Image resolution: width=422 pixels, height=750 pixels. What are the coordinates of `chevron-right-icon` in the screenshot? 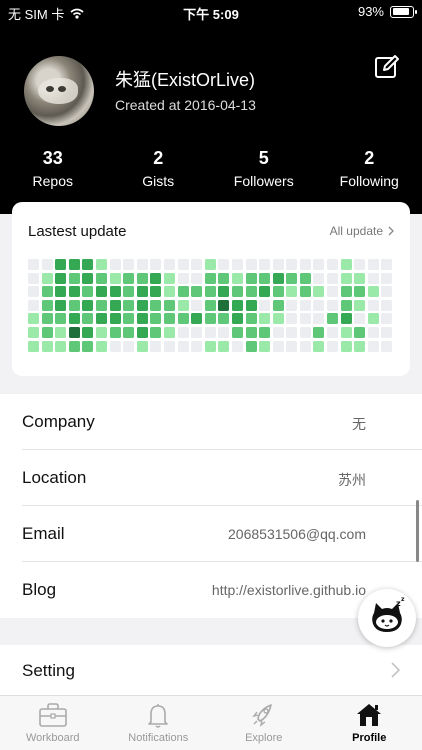 It's located at (391, 231).